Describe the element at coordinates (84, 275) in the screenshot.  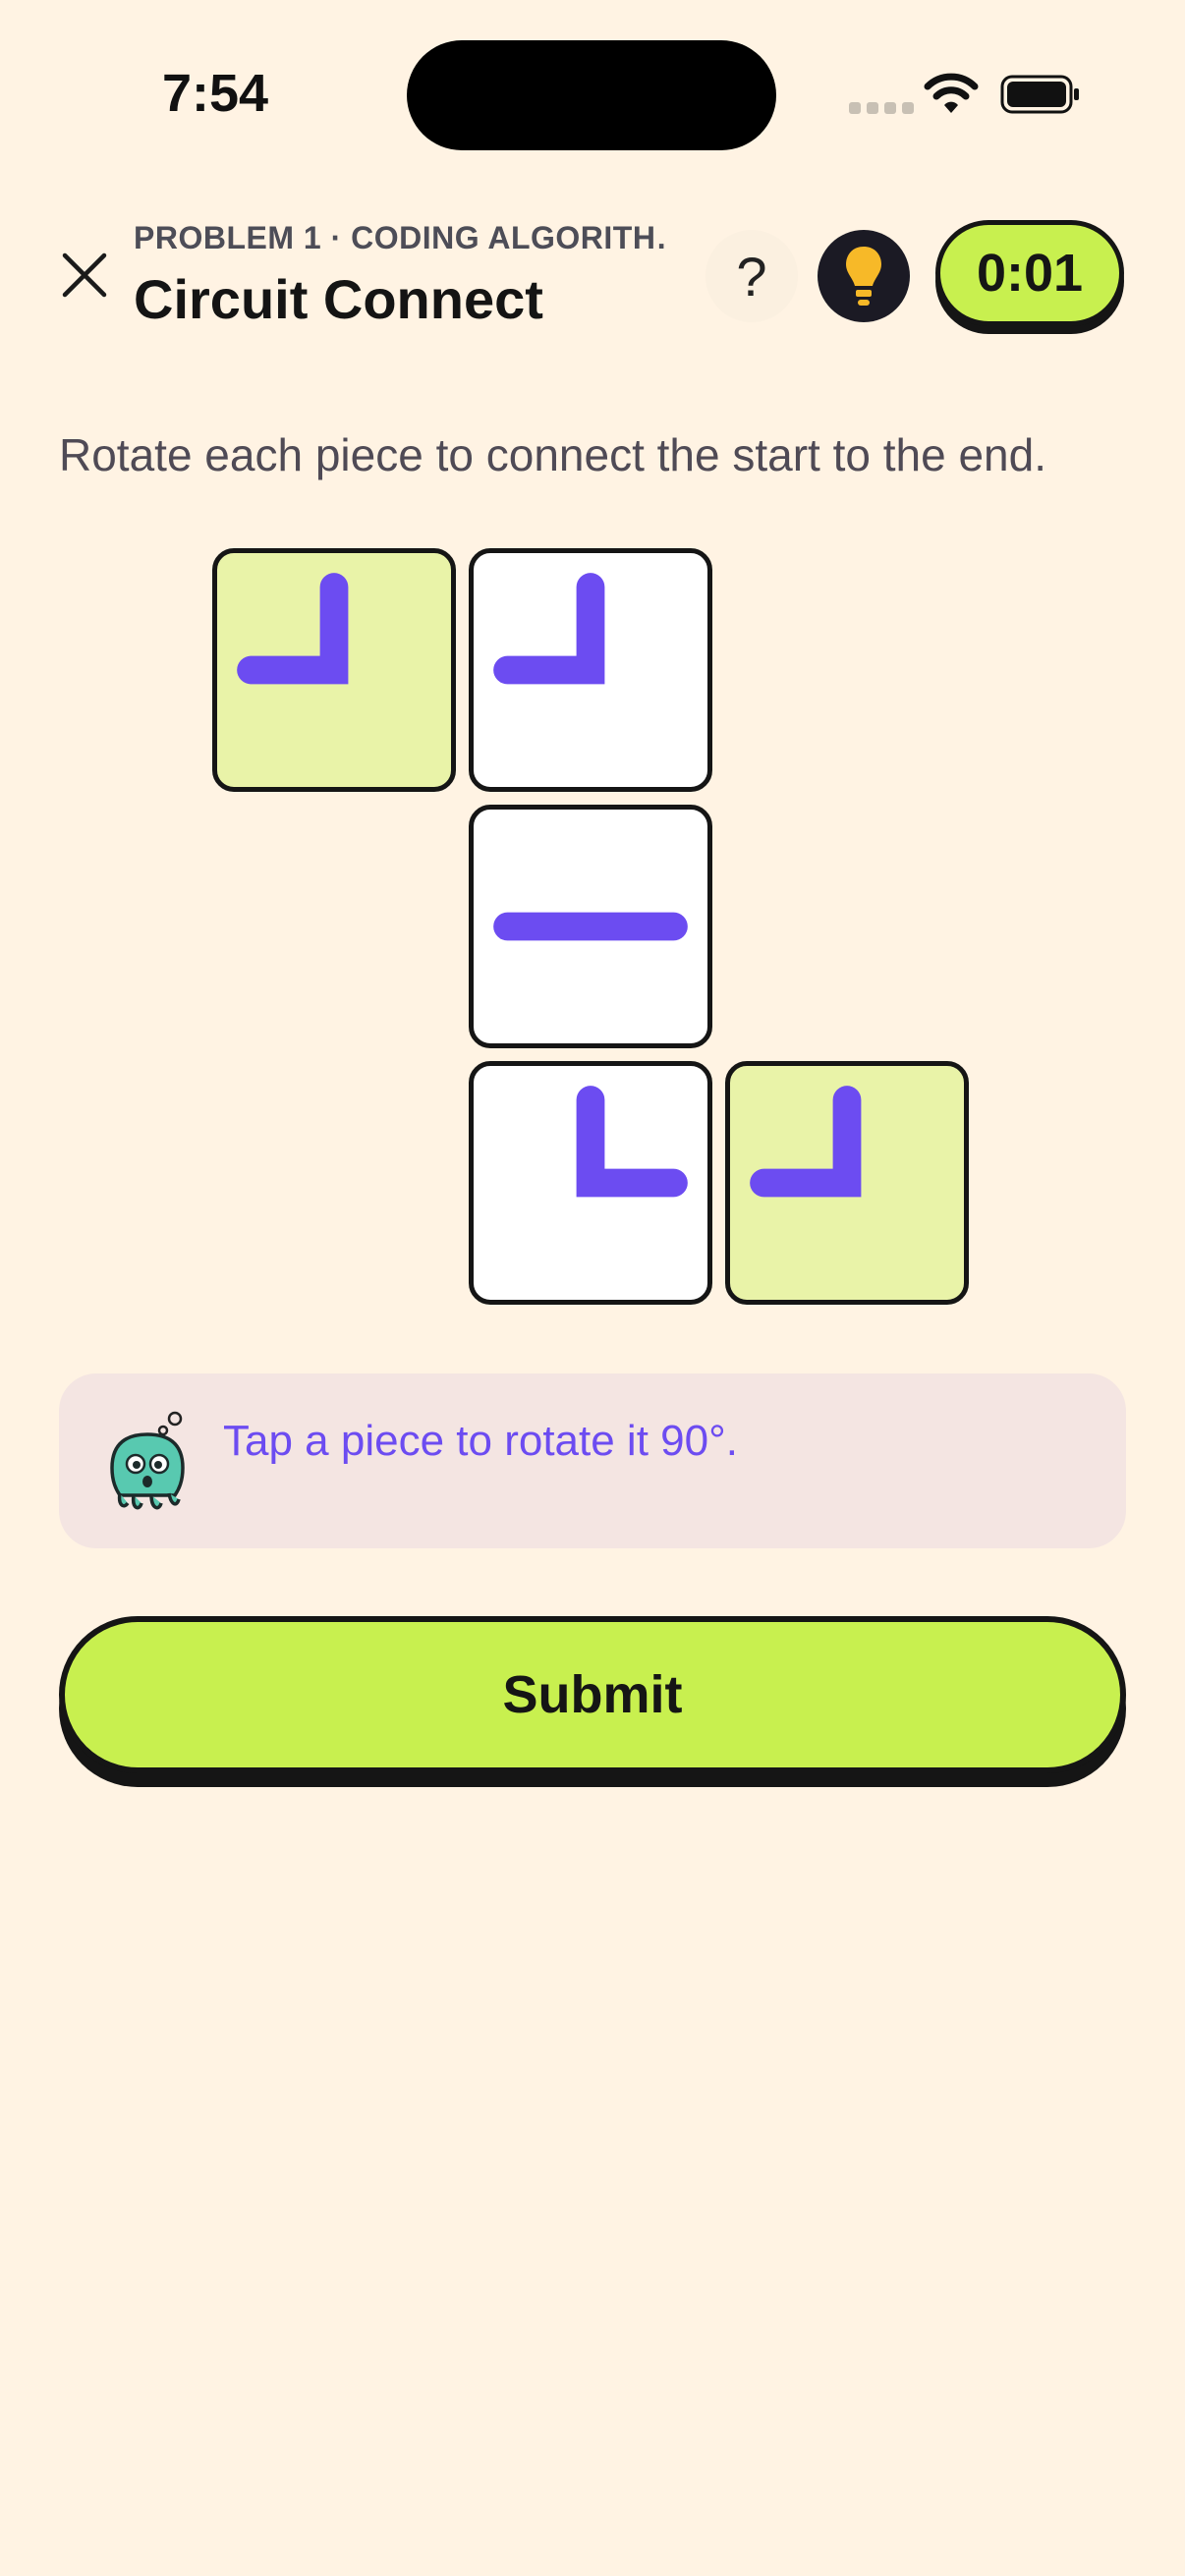
I see `close-icon` at that location.